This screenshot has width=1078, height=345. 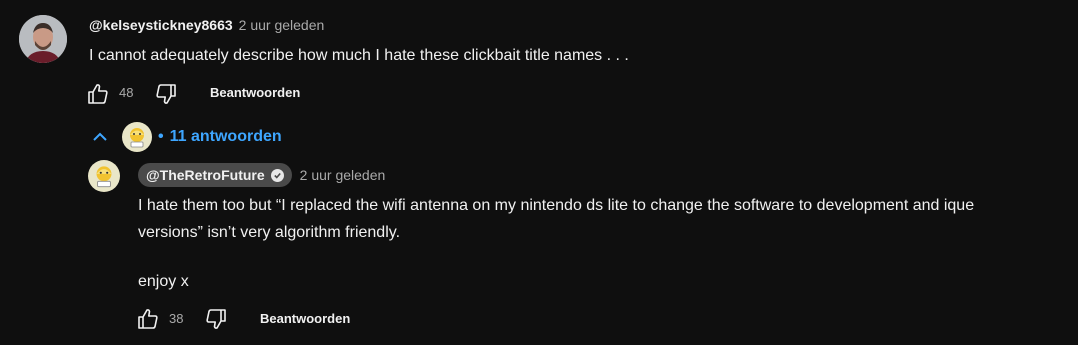 What do you see at coordinates (126, 92) in the screenshot?
I see `like-count: 48` at bounding box center [126, 92].